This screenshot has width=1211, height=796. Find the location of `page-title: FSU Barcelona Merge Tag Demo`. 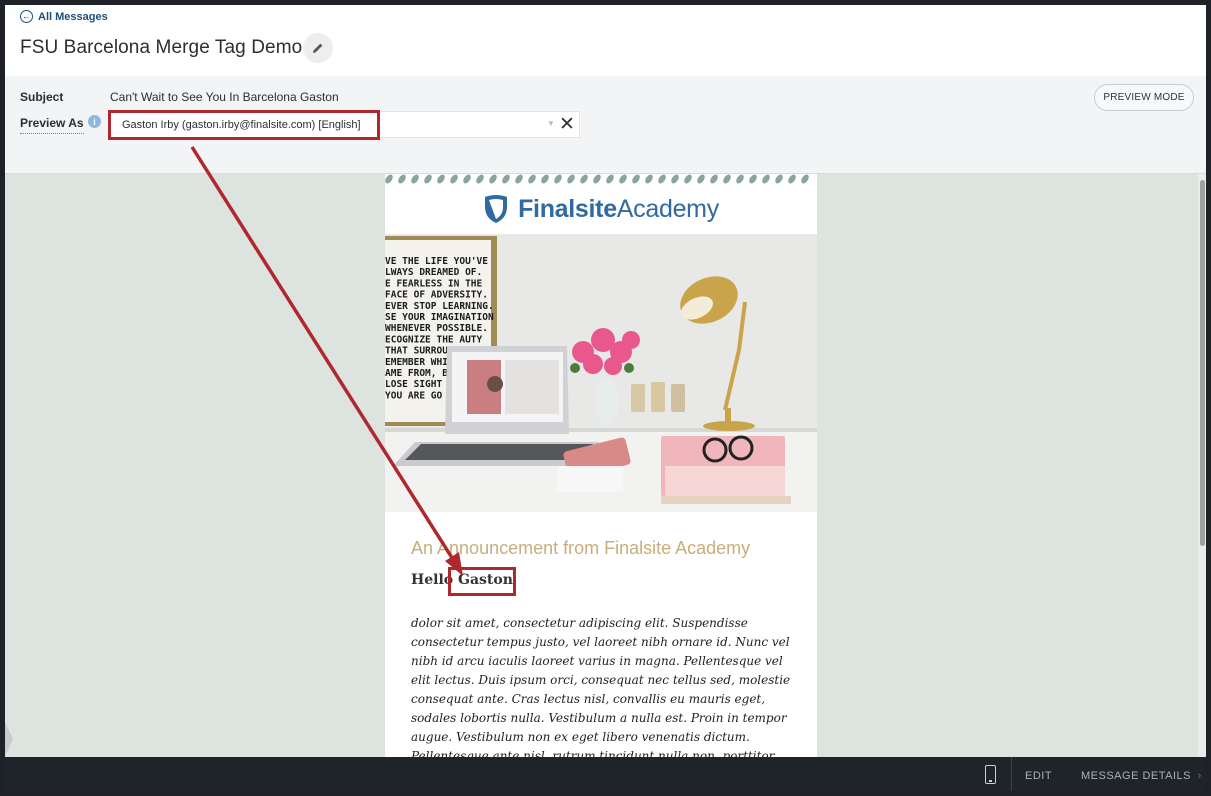

page-title: FSU Barcelona Merge Tag Demo is located at coordinates (161, 47).